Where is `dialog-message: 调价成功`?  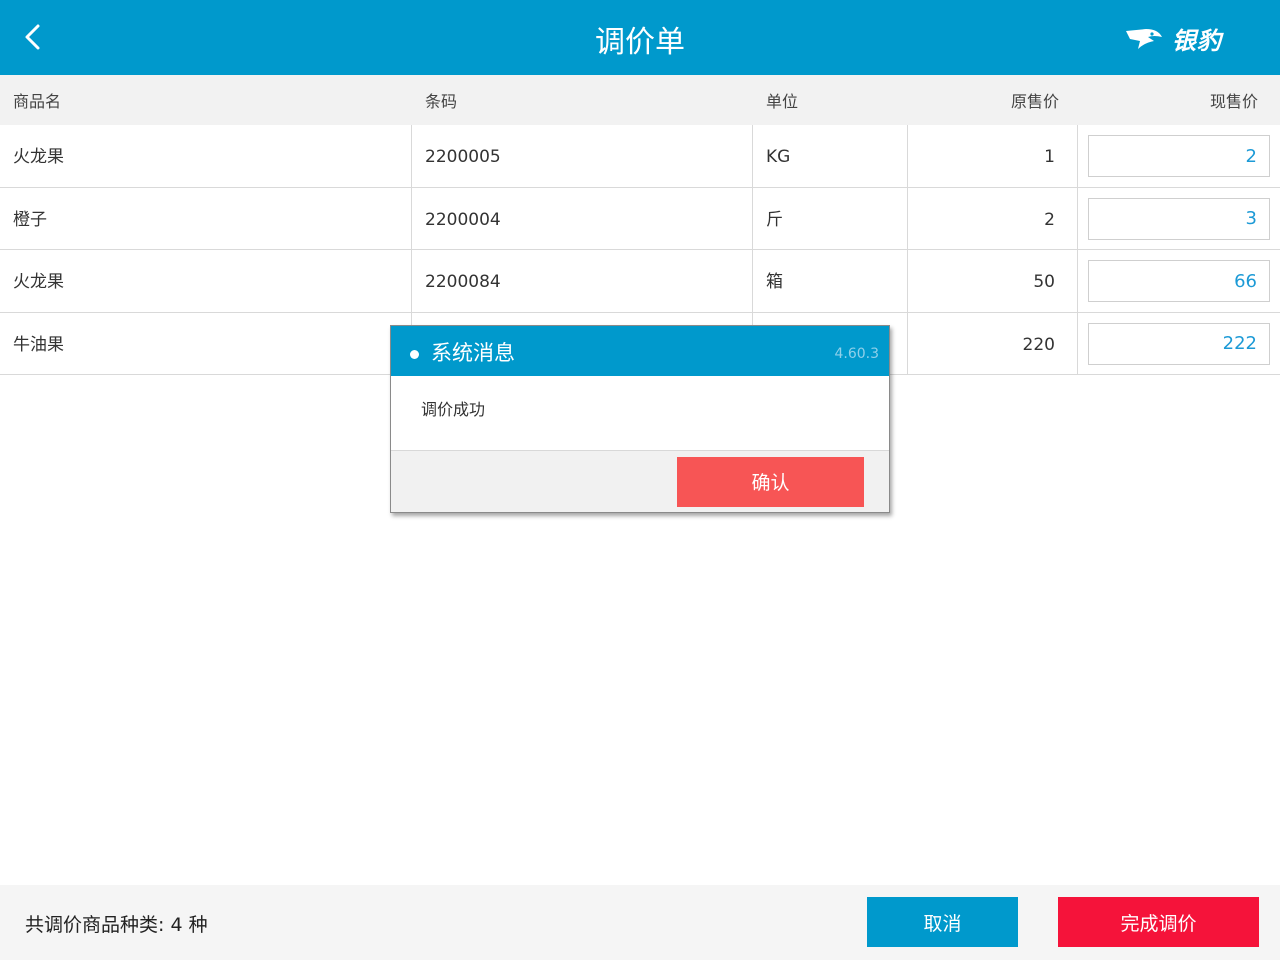
dialog-message: 调价成功 is located at coordinates (453, 409).